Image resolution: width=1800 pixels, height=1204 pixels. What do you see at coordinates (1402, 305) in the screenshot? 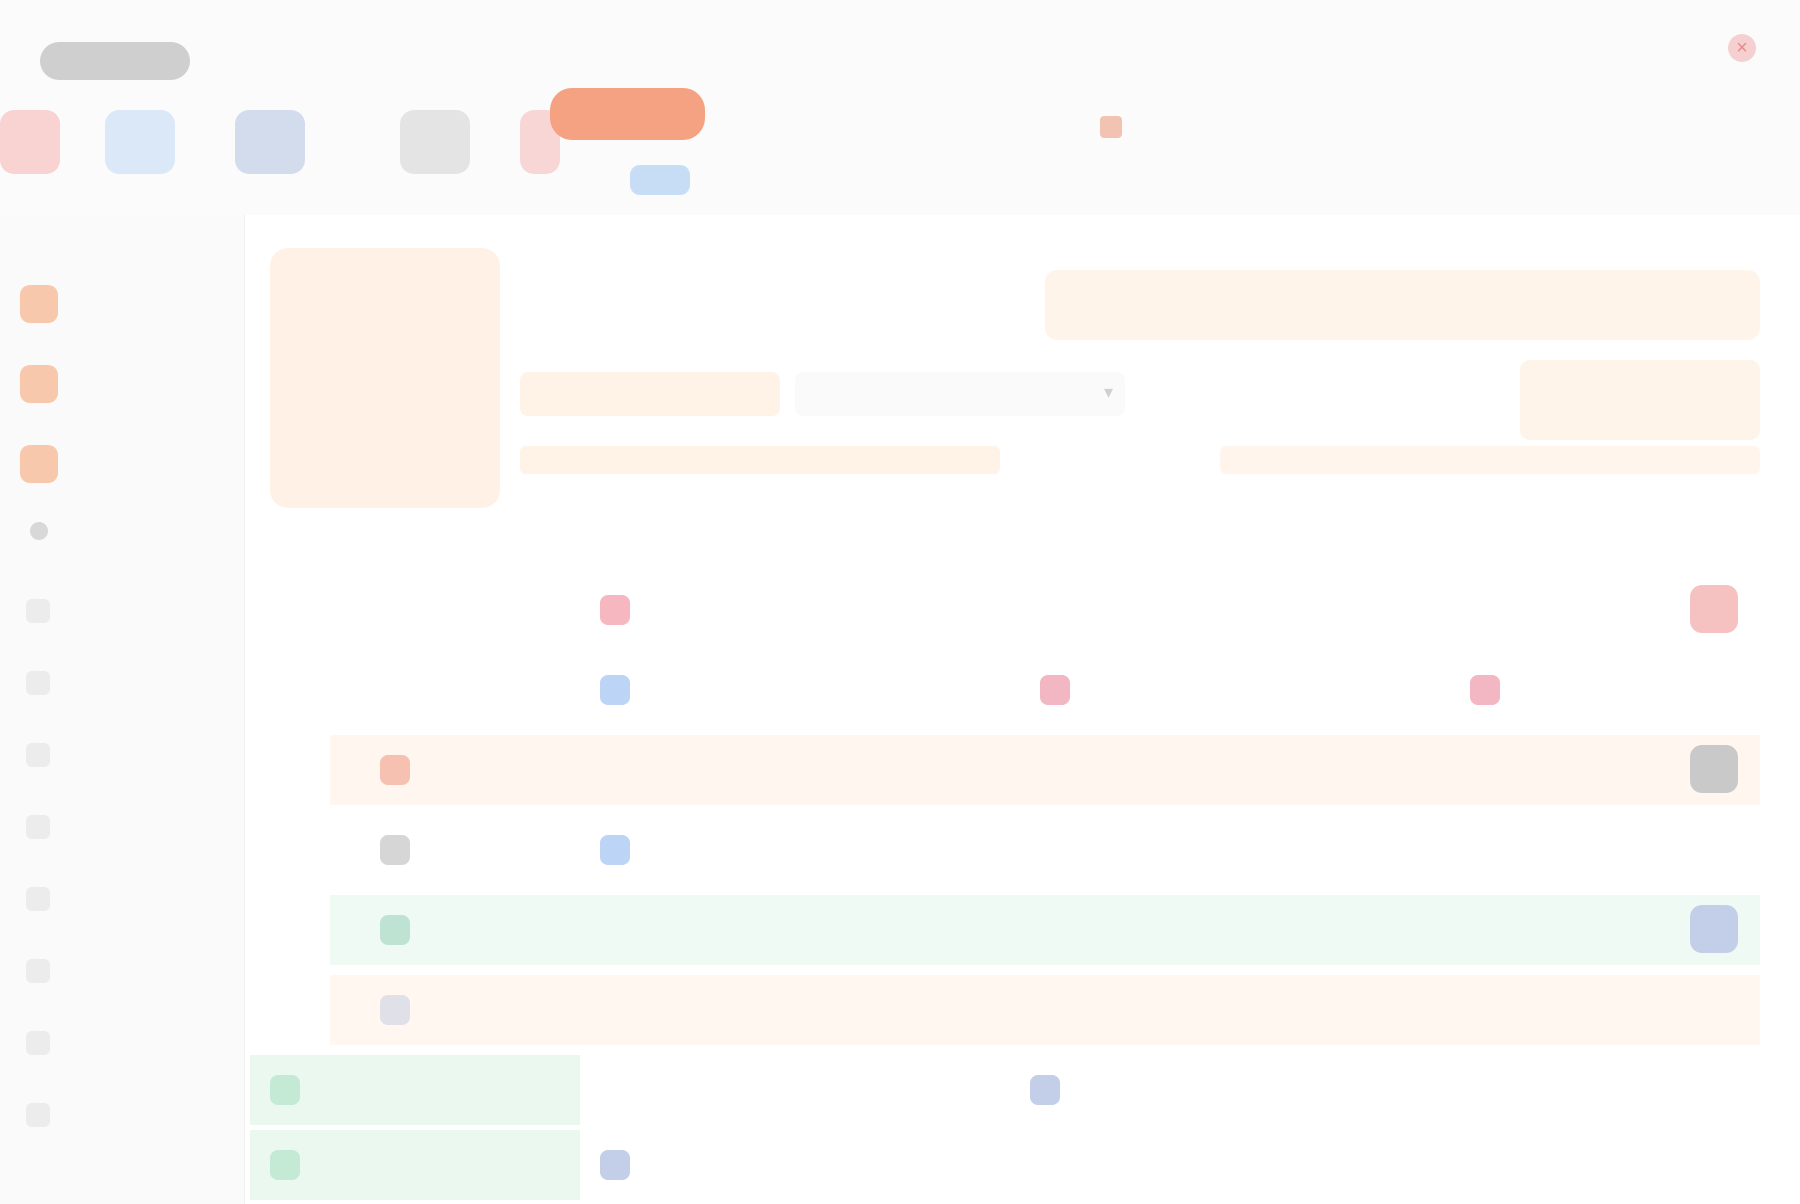
I see `header-banner` at bounding box center [1402, 305].